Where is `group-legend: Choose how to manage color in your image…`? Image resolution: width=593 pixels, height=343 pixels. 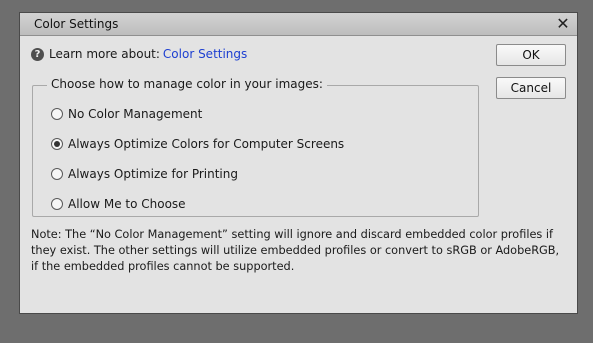 group-legend: Choose how to manage color in your image… is located at coordinates (187, 84).